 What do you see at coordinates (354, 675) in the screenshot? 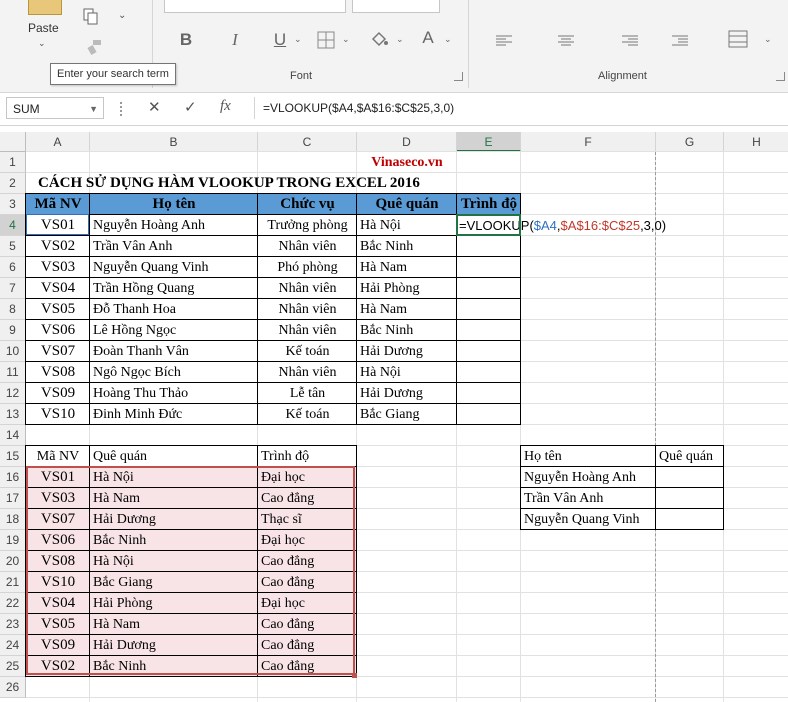
I see `range-handle` at bounding box center [354, 675].